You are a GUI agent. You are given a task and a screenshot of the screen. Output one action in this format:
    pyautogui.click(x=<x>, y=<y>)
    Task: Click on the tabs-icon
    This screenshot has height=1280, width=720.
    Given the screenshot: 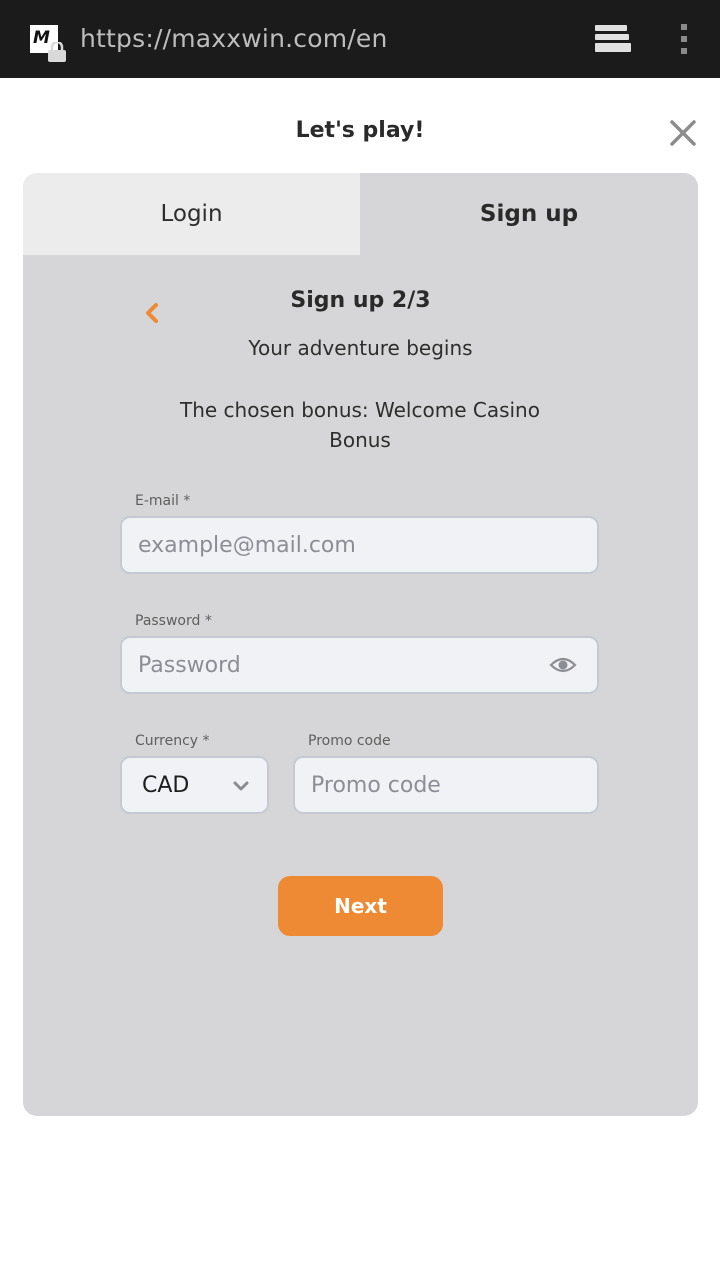 What is the action you would take?
    pyautogui.click(x=612, y=39)
    